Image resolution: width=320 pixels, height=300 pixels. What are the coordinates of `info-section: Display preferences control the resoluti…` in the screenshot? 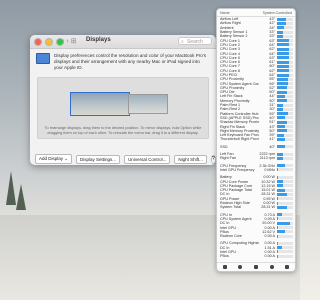 It's located at (123, 62).